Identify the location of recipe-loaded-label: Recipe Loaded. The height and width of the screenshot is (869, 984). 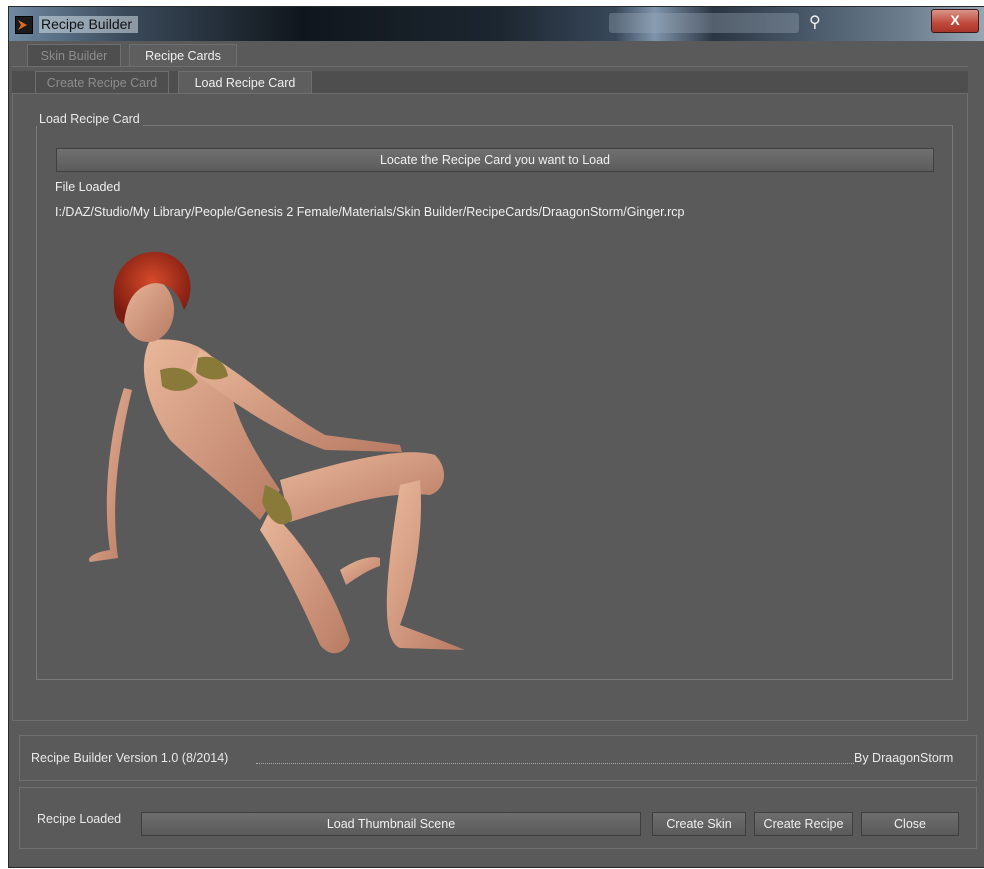
(79, 819).